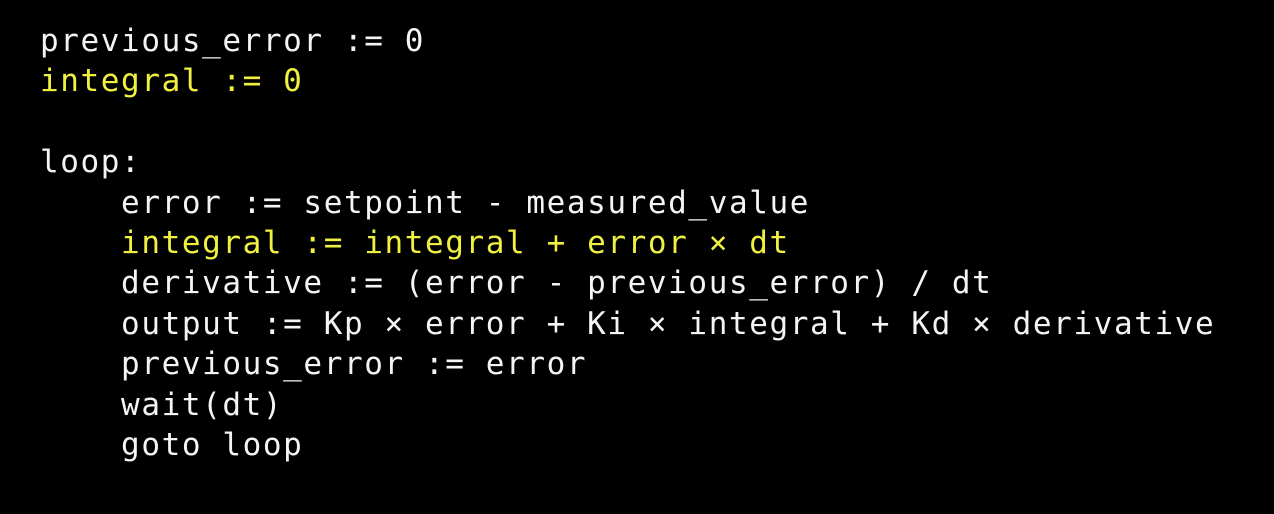  I want to click on code-line: previous_error := error, so click(314, 364).